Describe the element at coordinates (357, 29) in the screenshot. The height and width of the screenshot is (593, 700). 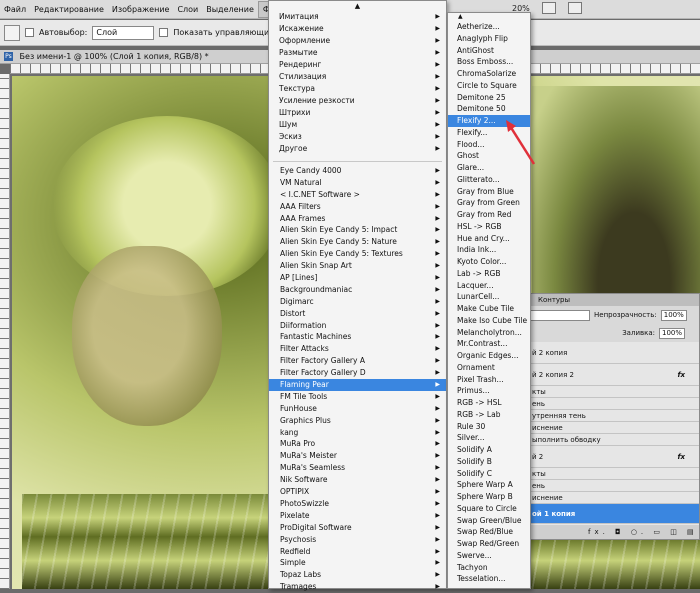
I see `filter-menu-item: Искажение ▶` at that location.